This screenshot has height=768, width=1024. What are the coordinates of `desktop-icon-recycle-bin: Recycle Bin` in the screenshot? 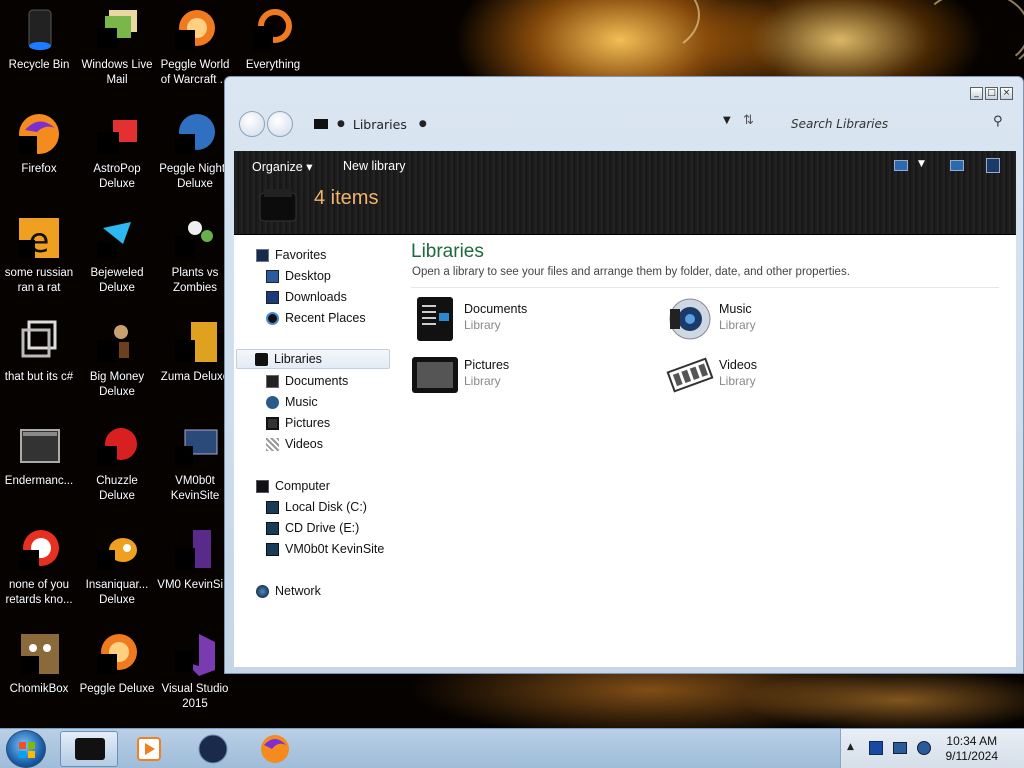 It's located at (39, 39).